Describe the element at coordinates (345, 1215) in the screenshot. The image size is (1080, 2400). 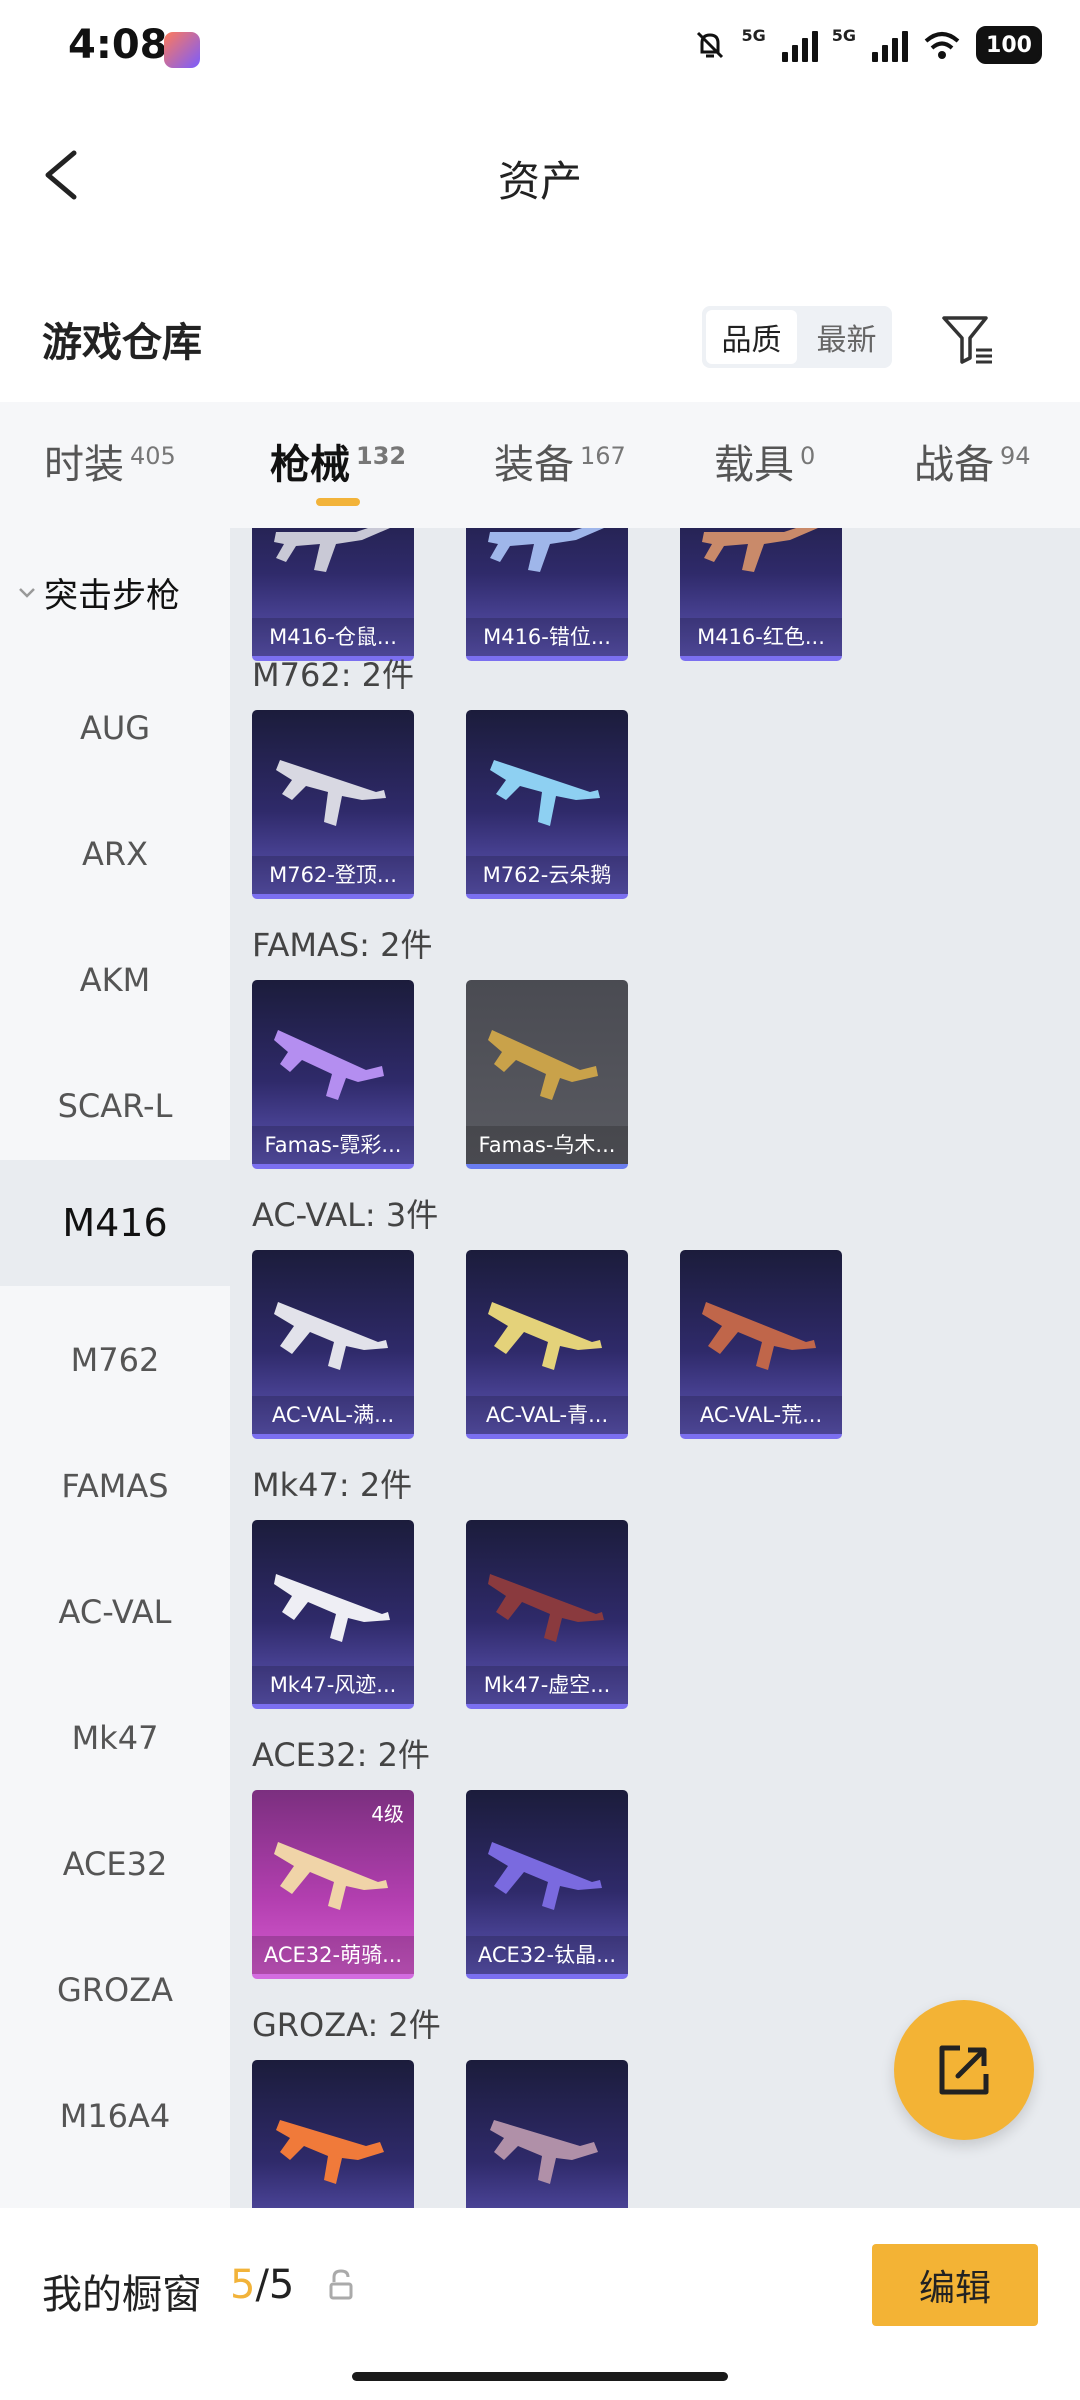
I see `group-title: AC-VAL: 3件` at that location.